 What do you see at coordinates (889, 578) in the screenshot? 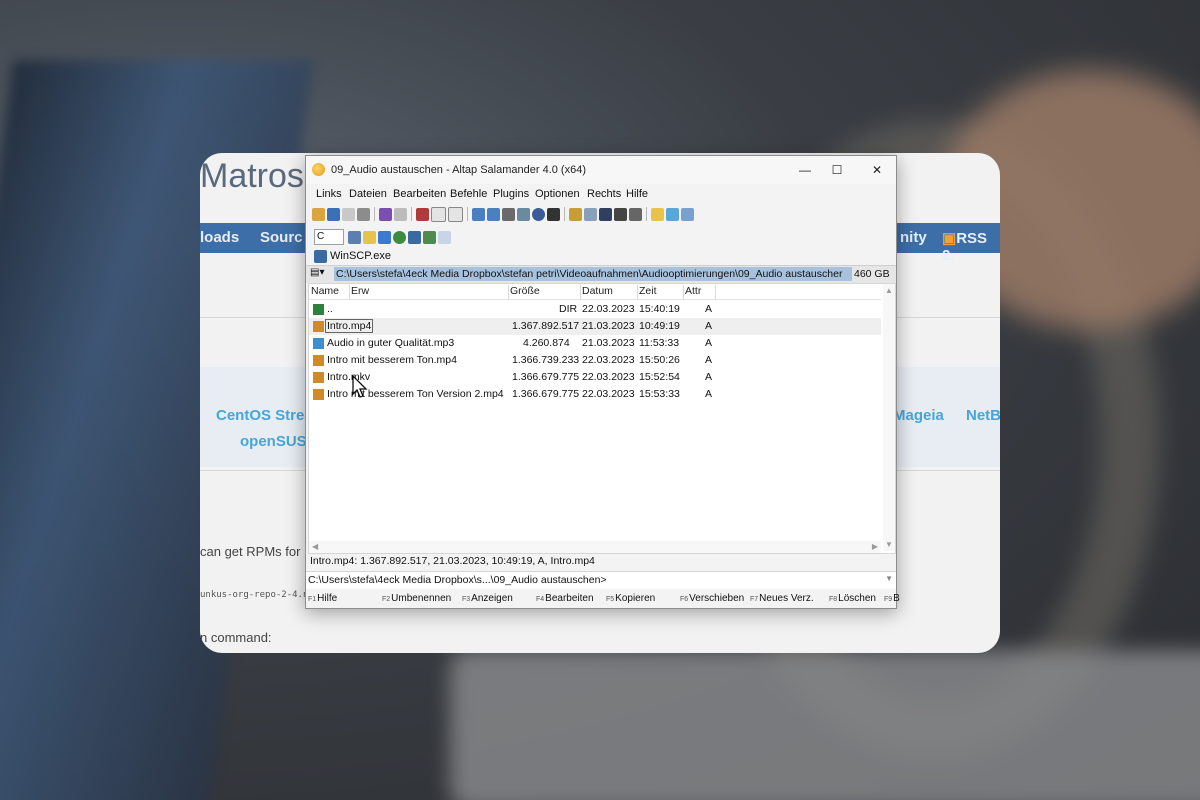
I see `command-history-dropdown-icon: ▼` at bounding box center [889, 578].